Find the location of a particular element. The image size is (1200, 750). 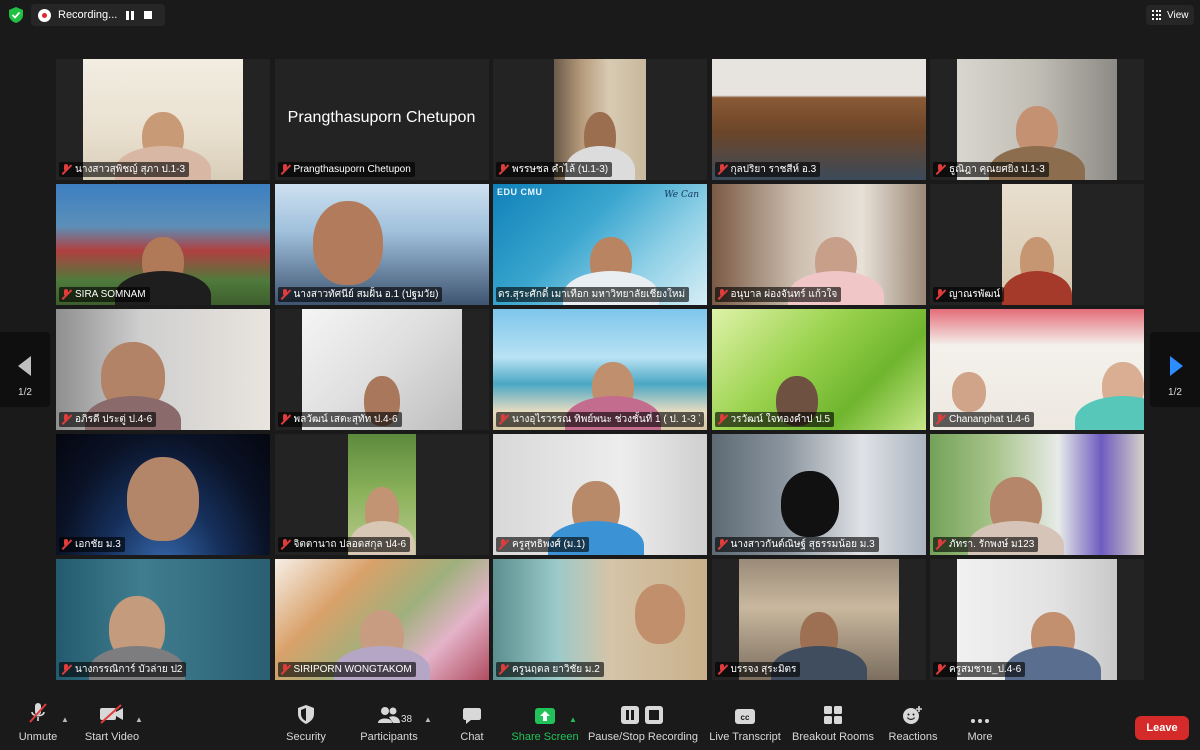

page-indicator-left: 1/2 is located at coordinates (25, 392).